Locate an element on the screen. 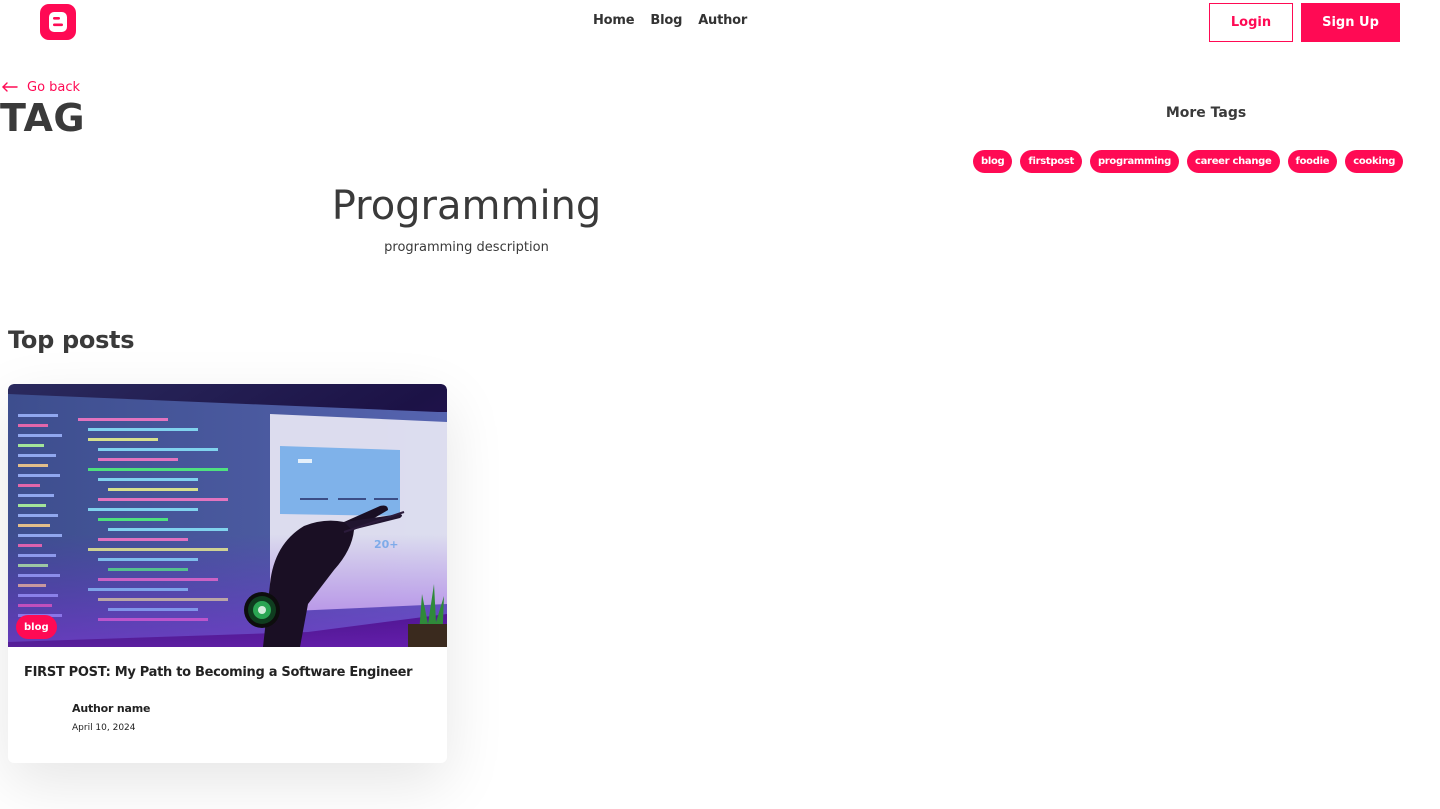 This screenshot has width=1440, height=809. main-nav: Home Blog Author is located at coordinates (670, 20).